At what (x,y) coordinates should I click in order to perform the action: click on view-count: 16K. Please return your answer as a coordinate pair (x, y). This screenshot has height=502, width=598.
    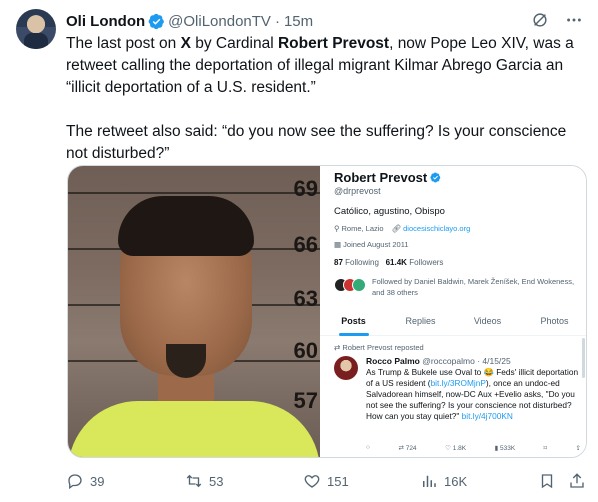
    Looking at the image, I should click on (456, 481).